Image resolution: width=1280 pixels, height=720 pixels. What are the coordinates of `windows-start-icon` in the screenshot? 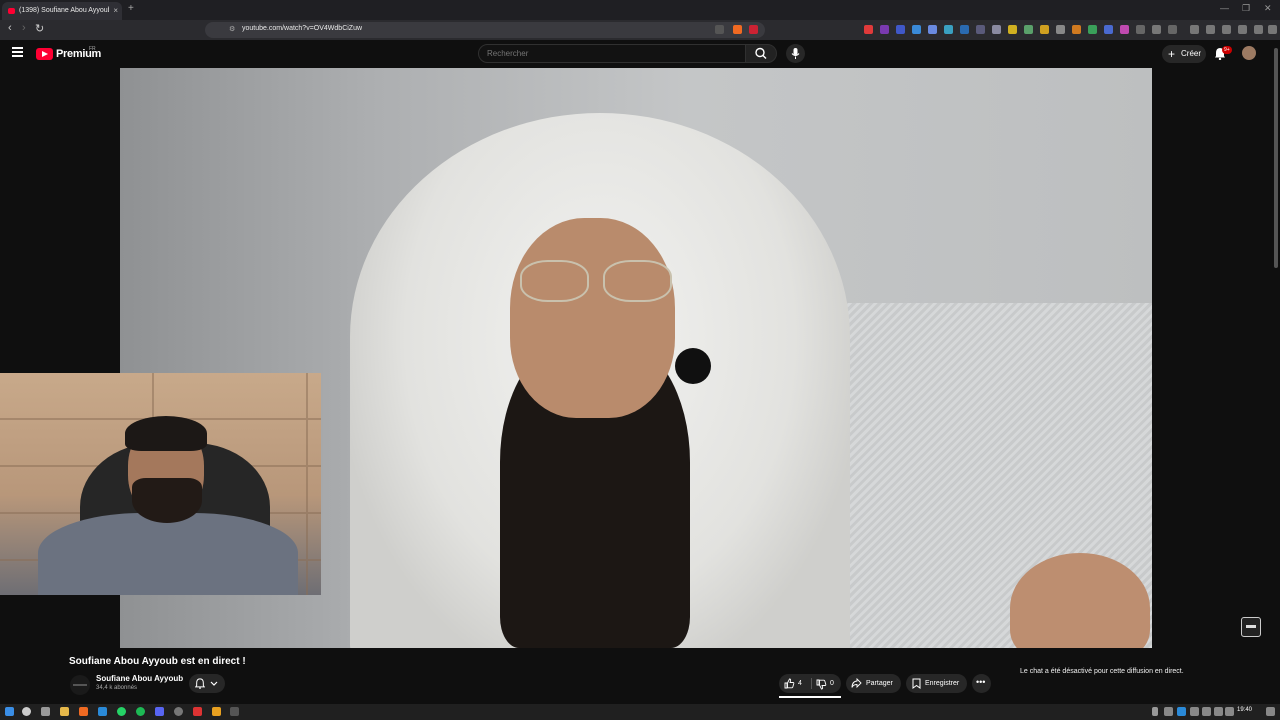 It's located at (9, 711).